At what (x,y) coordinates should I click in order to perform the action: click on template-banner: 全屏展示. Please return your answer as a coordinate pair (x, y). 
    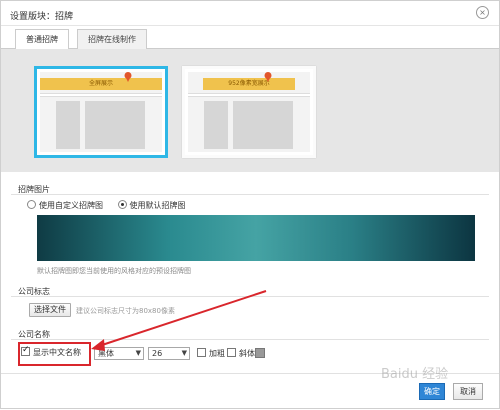
    Looking at the image, I should click on (101, 84).